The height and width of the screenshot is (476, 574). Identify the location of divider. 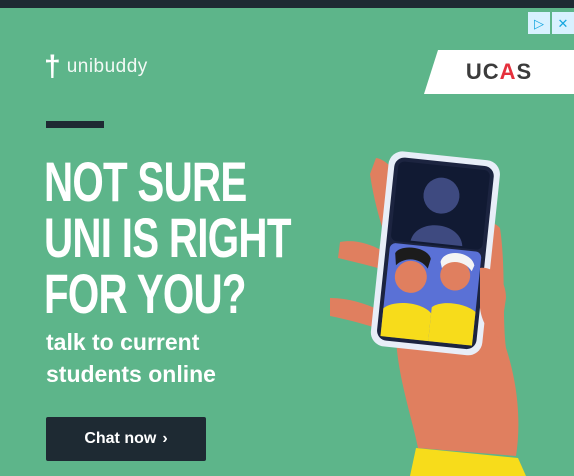
(75, 124).